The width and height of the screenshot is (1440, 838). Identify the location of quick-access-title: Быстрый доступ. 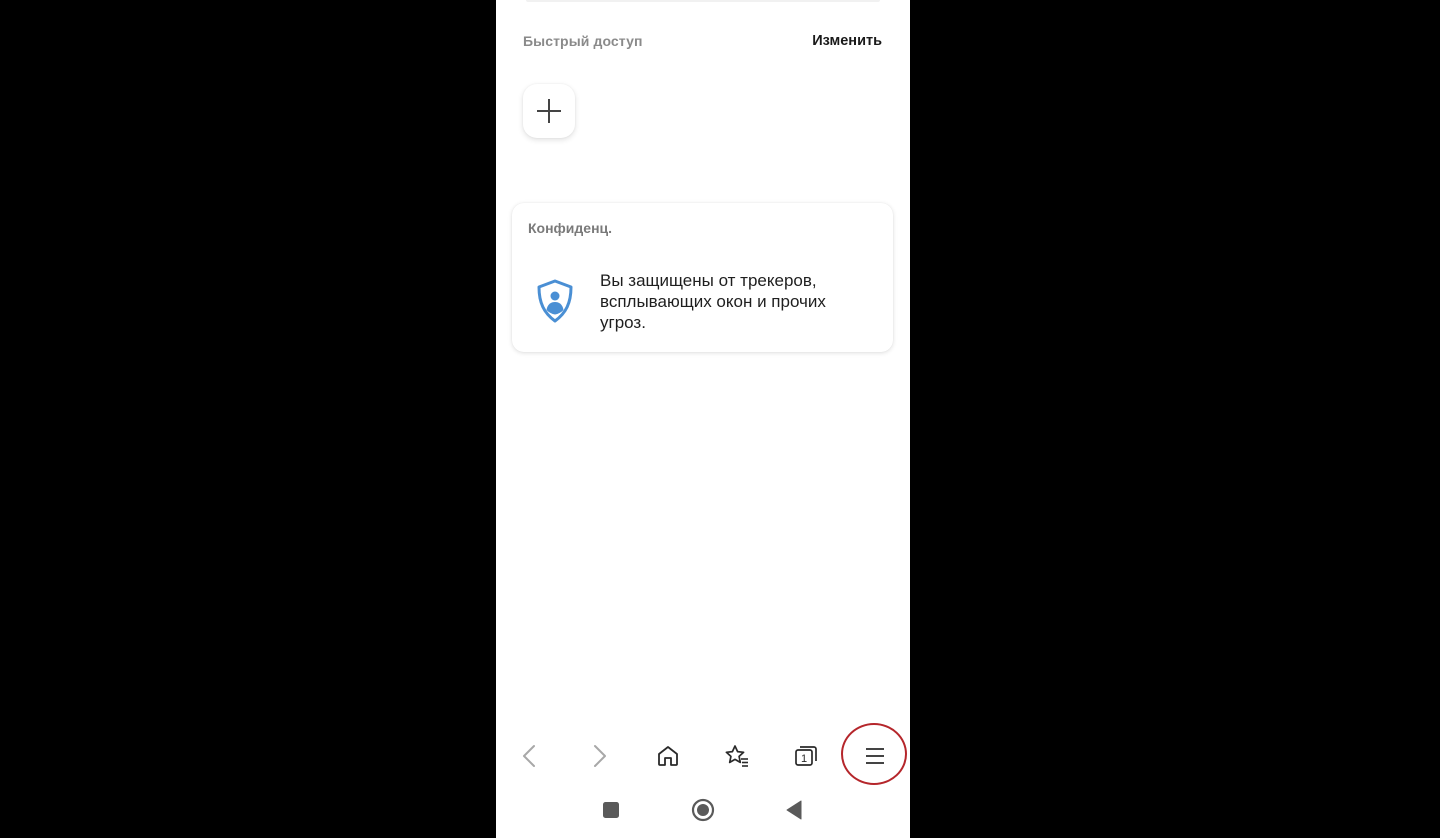
(583, 41).